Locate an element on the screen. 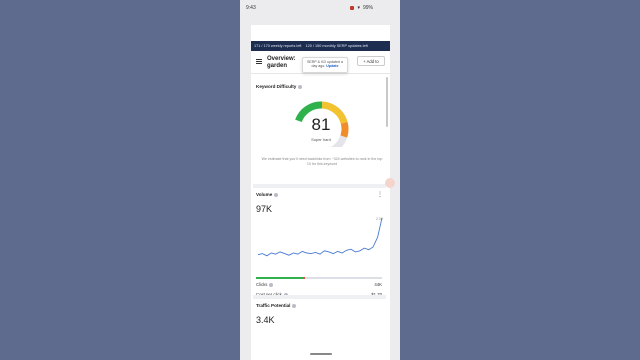 This screenshot has height=360, width=640. kd-label: Keyword Difficulty is located at coordinates (276, 86).